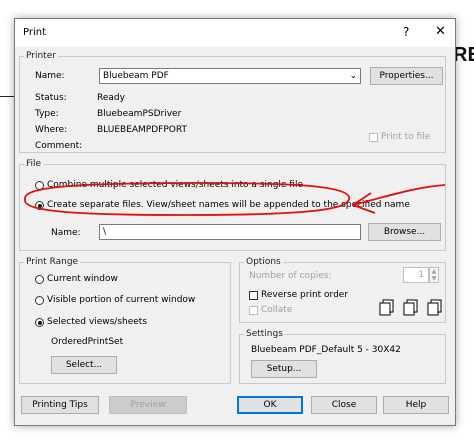 This screenshot has width=474, height=440. What do you see at coordinates (34, 164) in the screenshot?
I see `file-legend: File` at bounding box center [34, 164].